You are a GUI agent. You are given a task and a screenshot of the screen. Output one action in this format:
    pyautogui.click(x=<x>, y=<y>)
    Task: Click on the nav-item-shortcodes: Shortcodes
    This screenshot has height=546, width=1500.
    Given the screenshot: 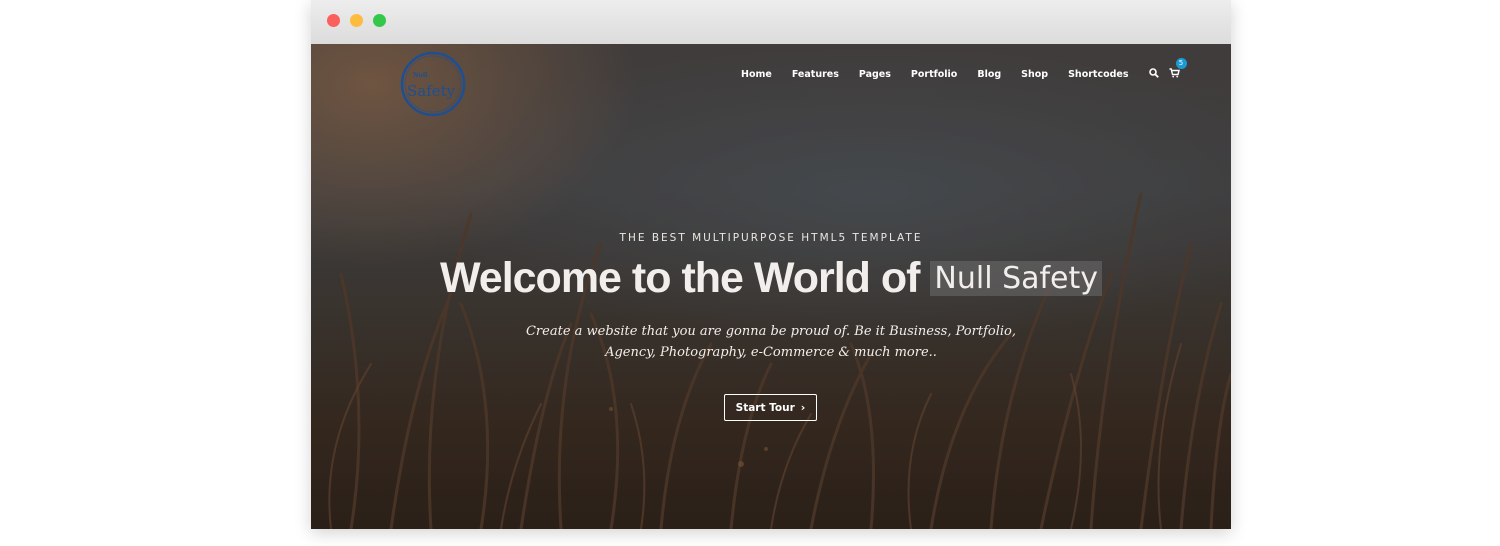 What is the action you would take?
    pyautogui.click(x=1098, y=74)
    